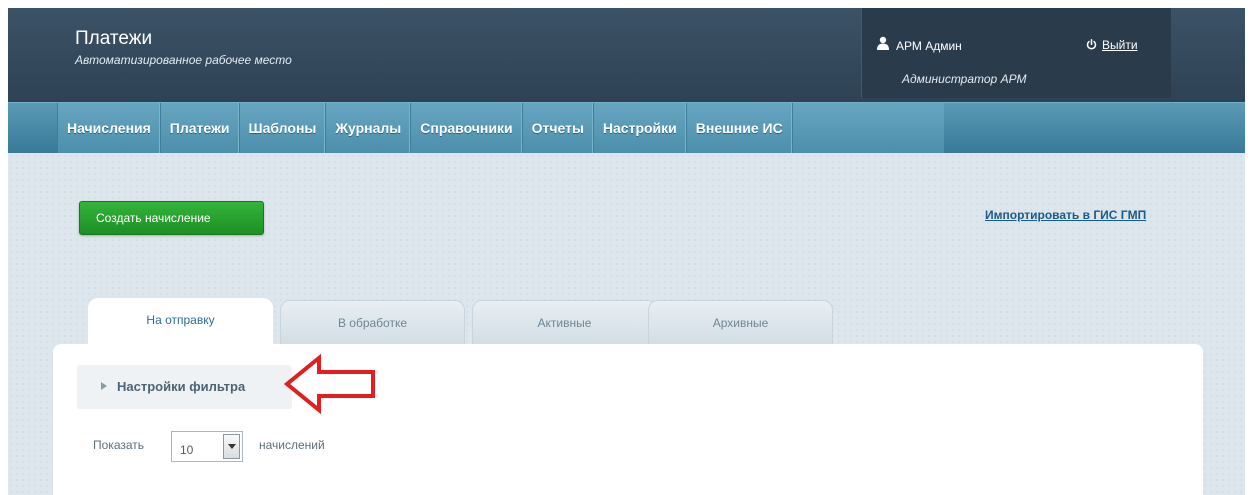 Image resolution: width=1254 pixels, height=495 pixels. I want to click on tab-in-processing: В обработке, so click(372, 322).